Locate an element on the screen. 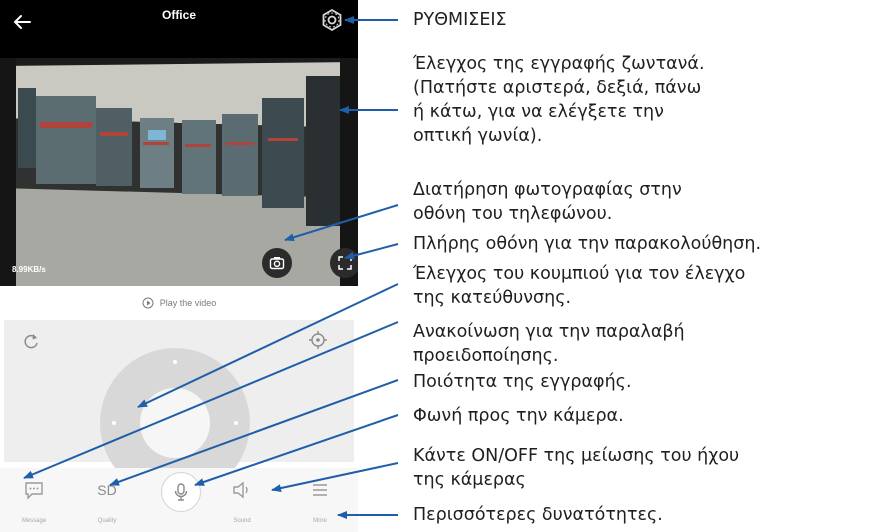 This screenshot has height=532, width=870. sd-icon: SD is located at coordinates (107, 490).